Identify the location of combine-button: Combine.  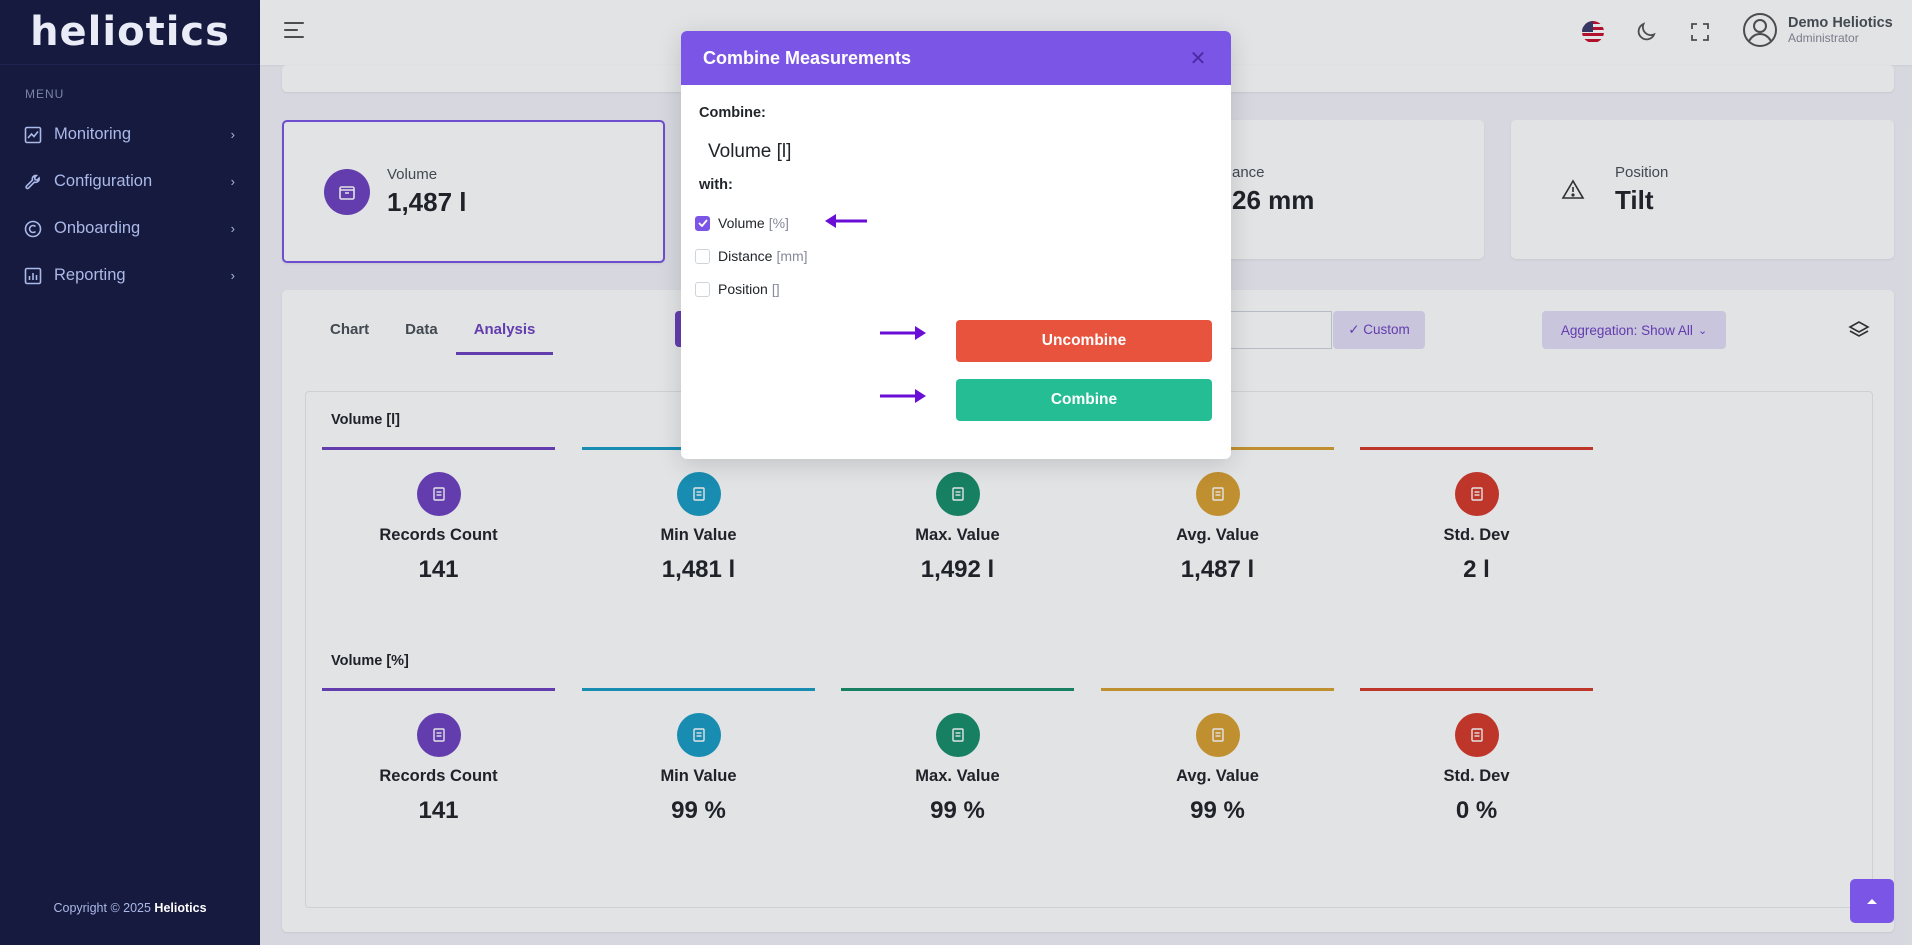
(1084, 400).